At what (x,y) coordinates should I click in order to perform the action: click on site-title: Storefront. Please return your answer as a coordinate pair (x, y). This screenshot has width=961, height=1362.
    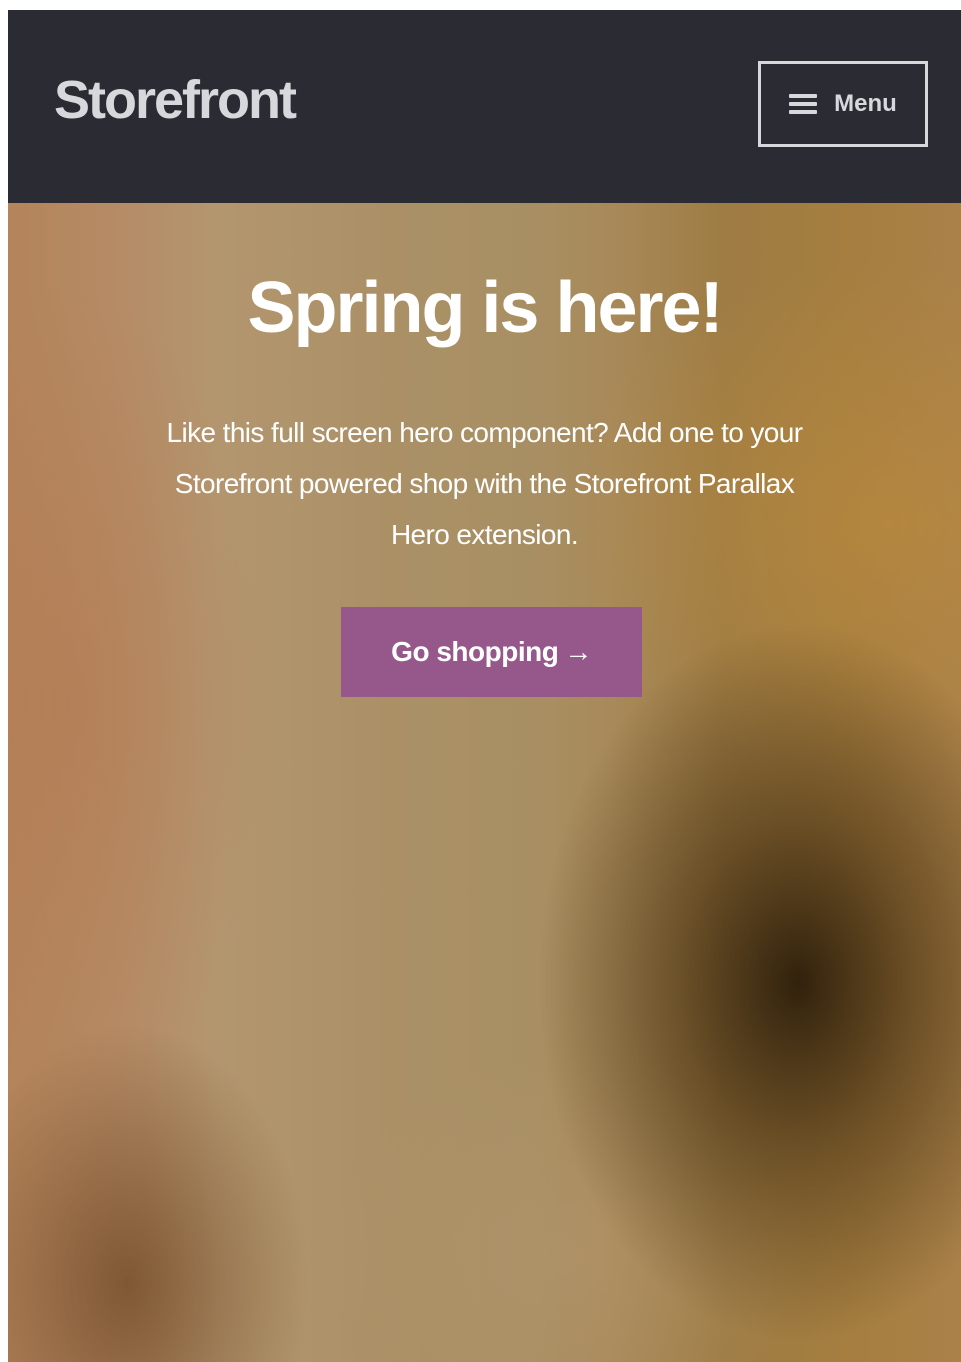
    Looking at the image, I should click on (175, 100).